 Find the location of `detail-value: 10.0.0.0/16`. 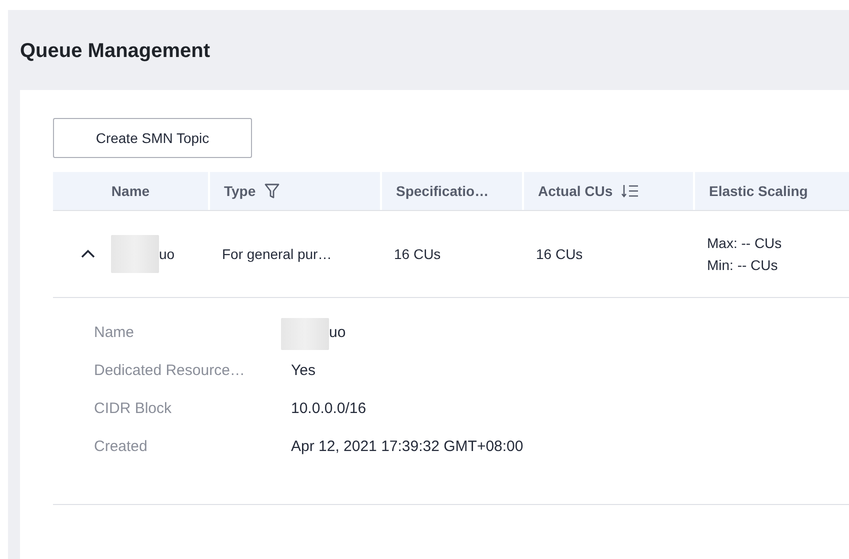

detail-value: 10.0.0.0/16 is located at coordinates (328, 408).